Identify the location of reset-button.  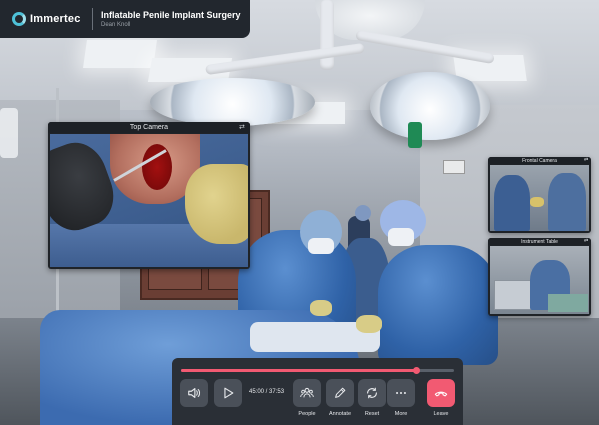
(372, 393).